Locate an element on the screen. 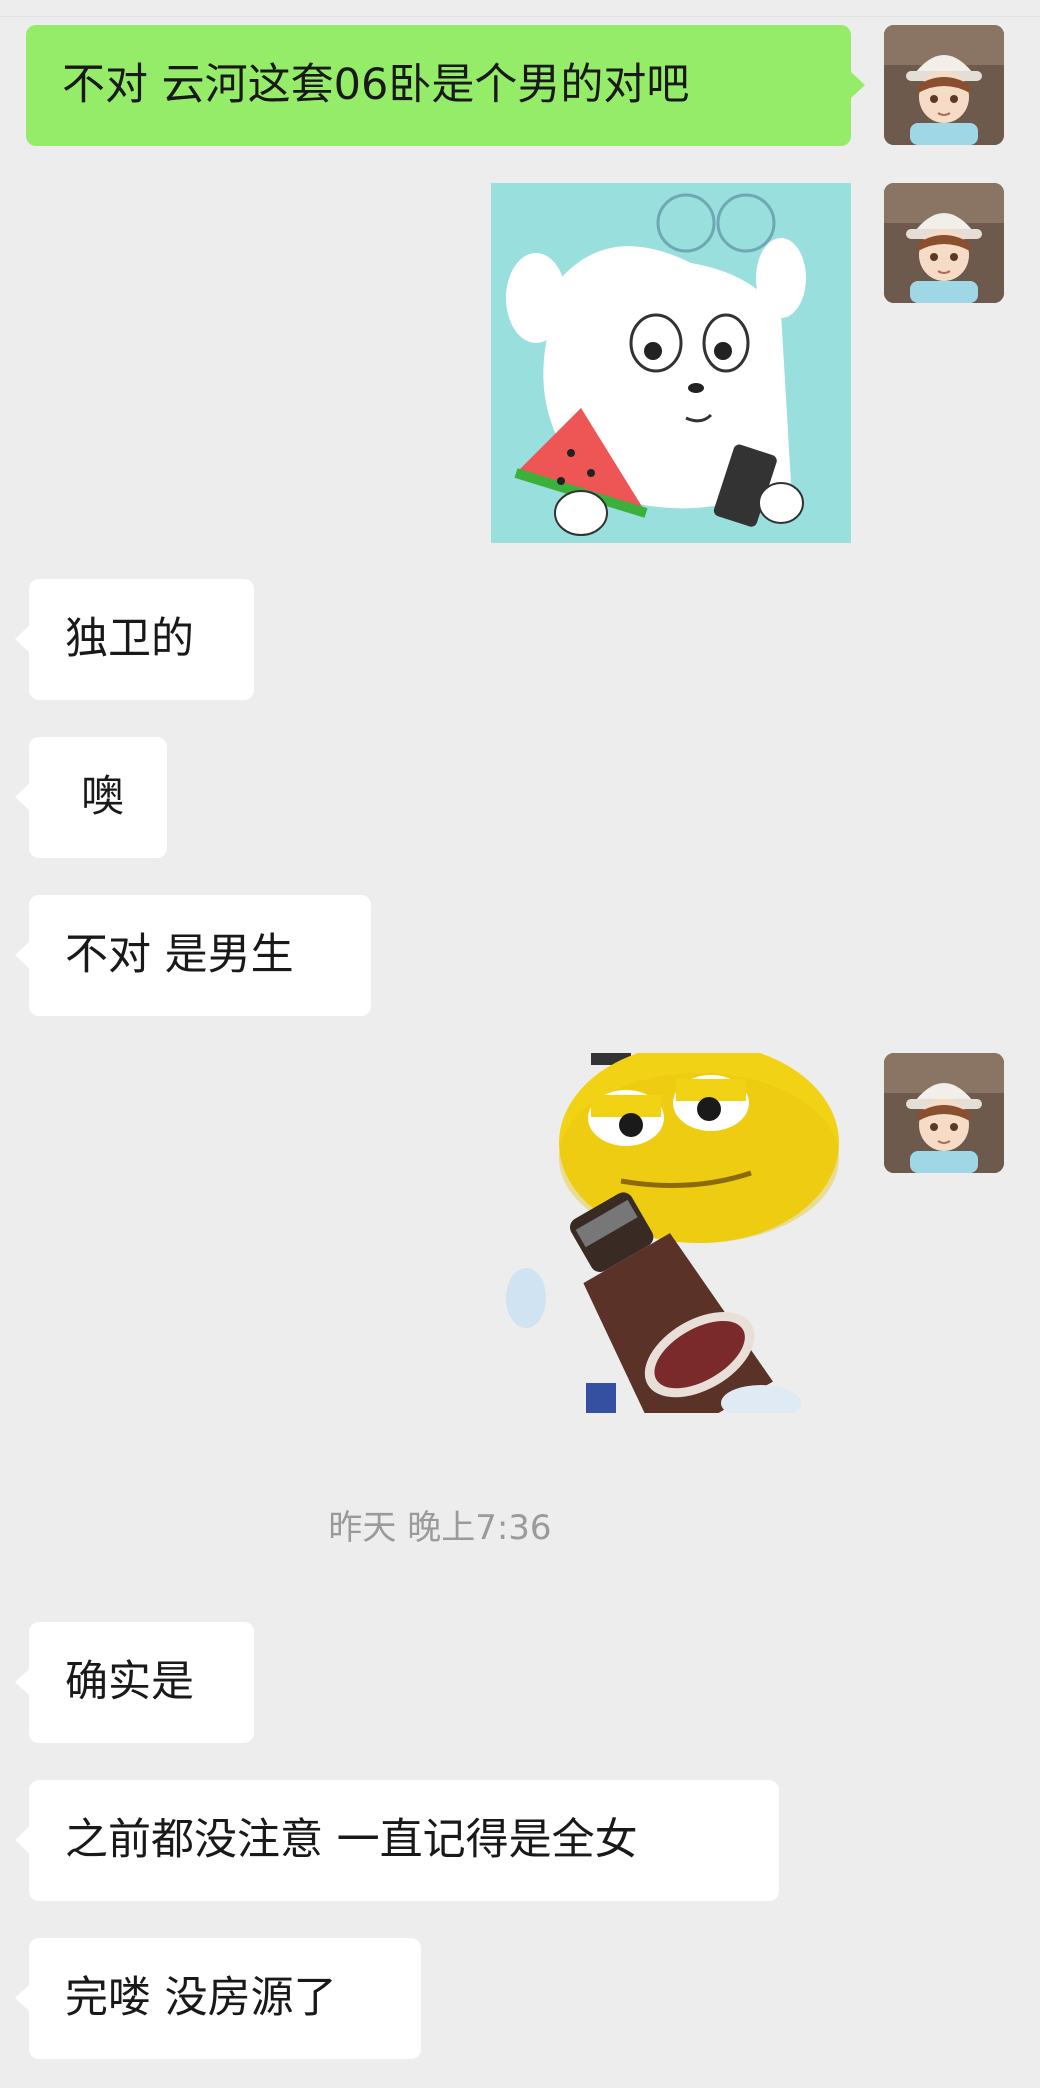 This screenshot has height=2088, width=1040. message-bubble-self: 不对 云河这套06卧是个男的对吧 is located at coordinates (445, 85).